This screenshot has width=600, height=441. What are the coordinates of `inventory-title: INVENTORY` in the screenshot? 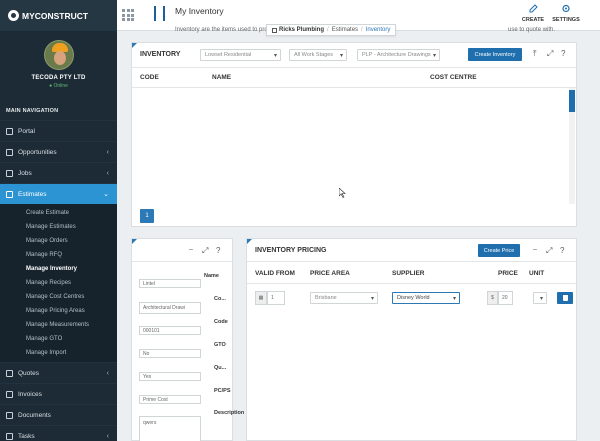 It's located at (160, 54).